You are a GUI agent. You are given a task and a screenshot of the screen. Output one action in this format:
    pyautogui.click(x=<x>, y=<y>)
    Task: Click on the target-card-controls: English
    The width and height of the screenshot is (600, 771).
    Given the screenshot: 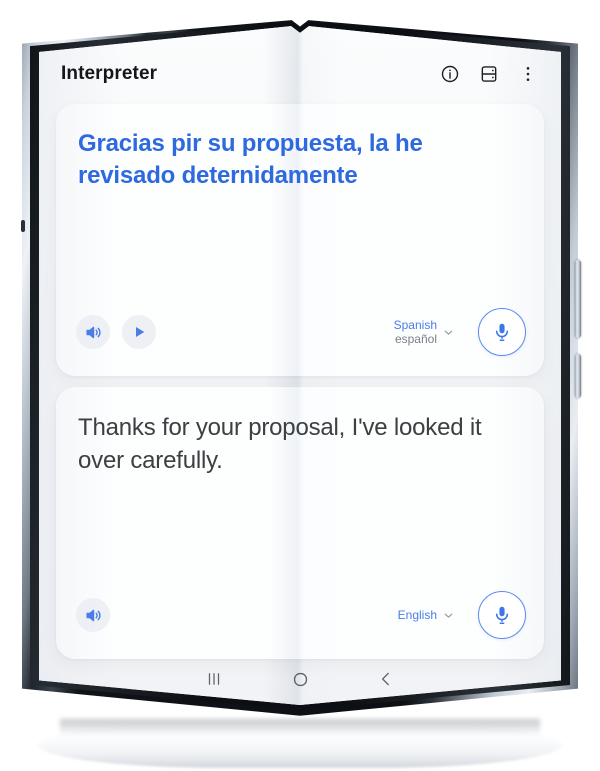 What is the action you would take?
    pyautogui.click(x=300, y=625)
    